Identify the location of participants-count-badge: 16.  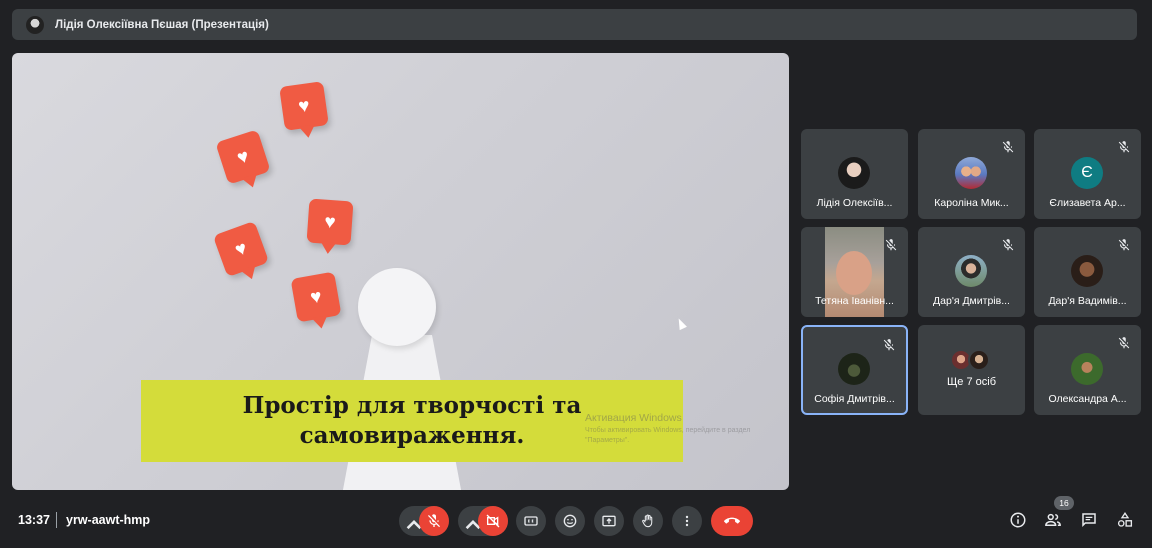
(1064, 503).